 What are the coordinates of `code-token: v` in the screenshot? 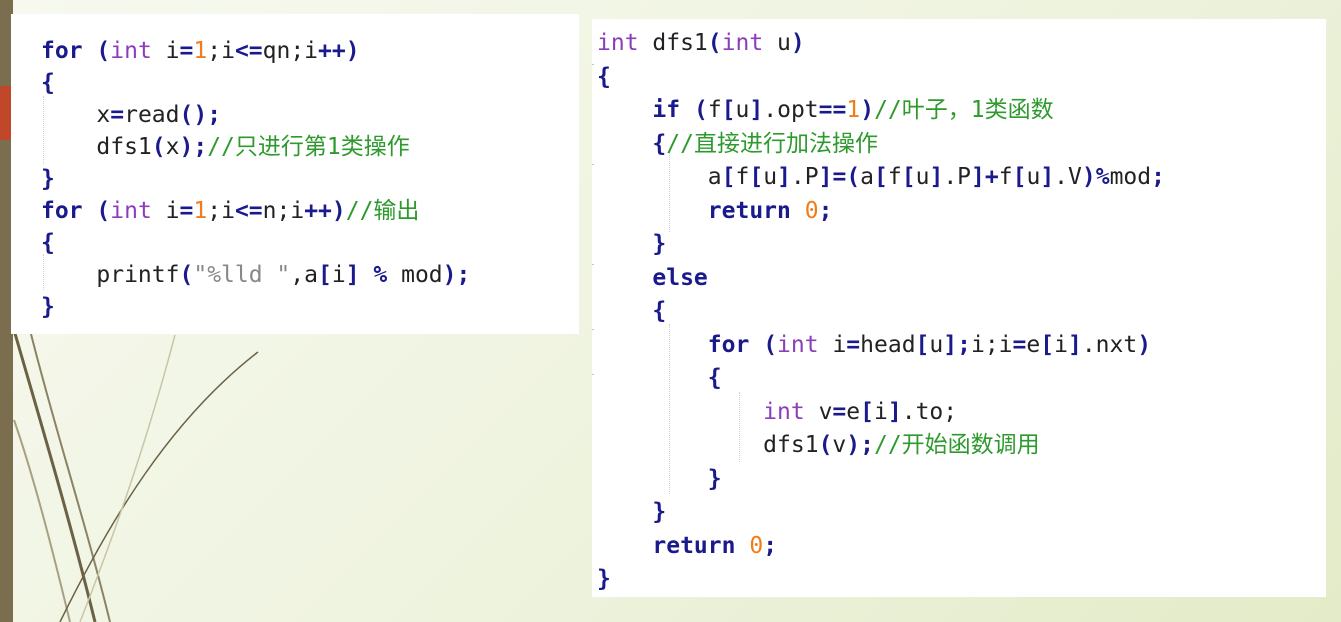 It's located at (818, 411).